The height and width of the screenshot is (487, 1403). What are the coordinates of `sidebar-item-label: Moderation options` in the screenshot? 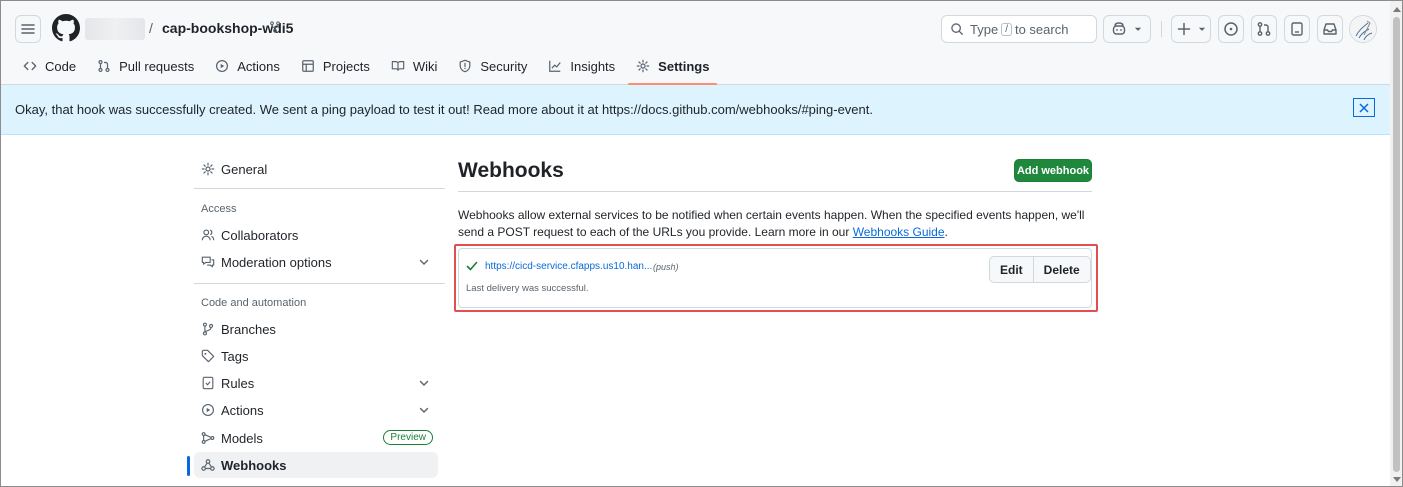 It's located at (276, 262).